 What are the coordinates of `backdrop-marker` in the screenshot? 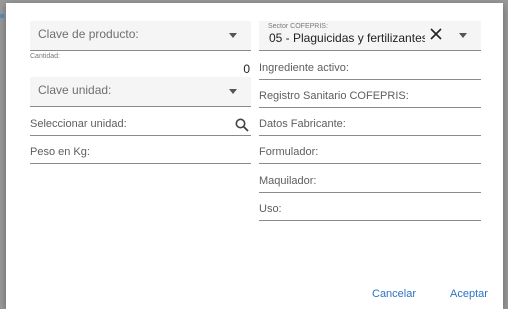 It's located at (2, 16).